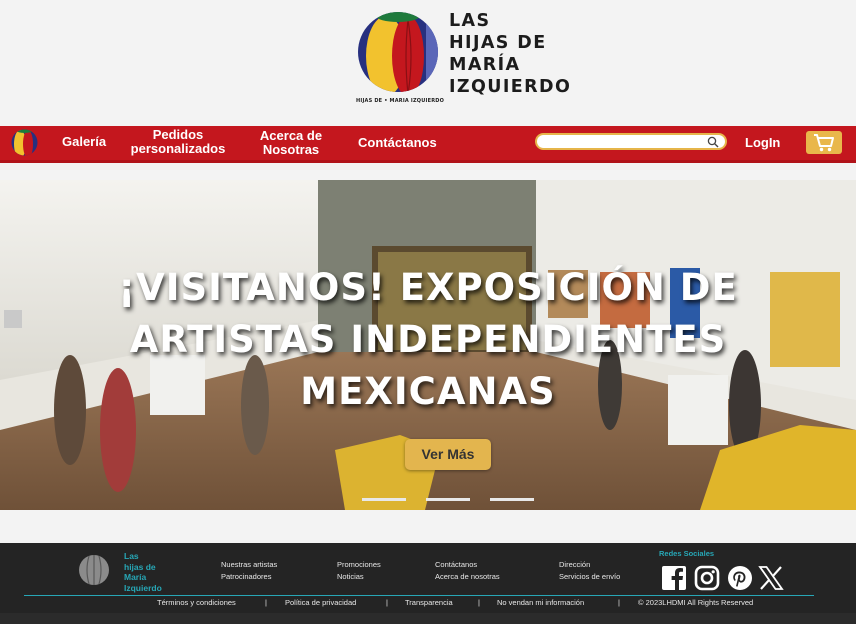 This screenshot has width=856, height=624. Describe the element at coordinates (762, 142) in the screenshot. I see `login-button: LogIn` at that location.